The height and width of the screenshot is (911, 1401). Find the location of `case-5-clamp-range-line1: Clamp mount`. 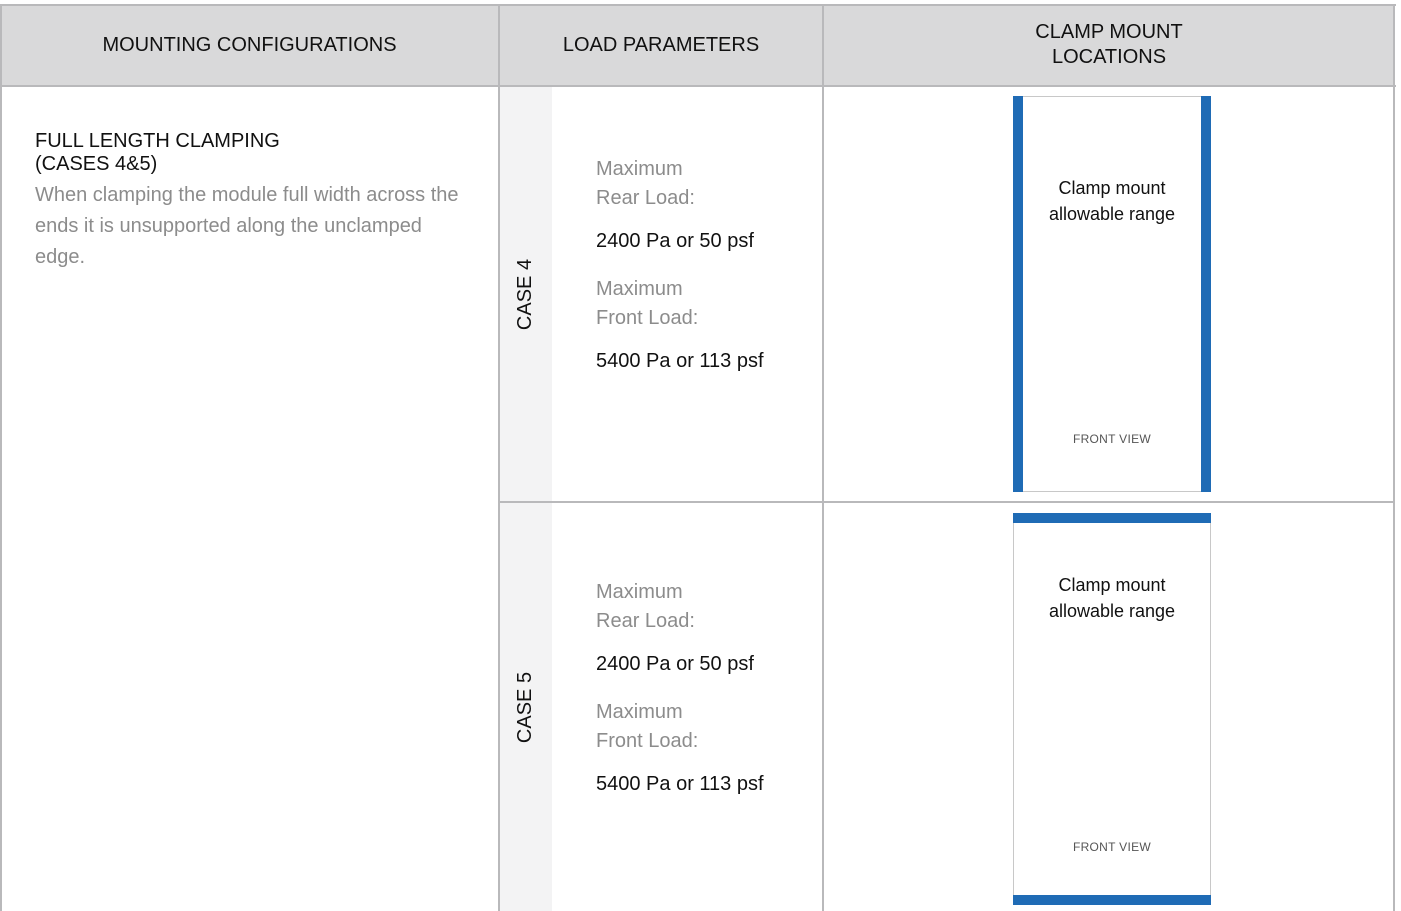

case-5-clamp-range-line1: Clamp mount is located at coordinates (1112, 585).